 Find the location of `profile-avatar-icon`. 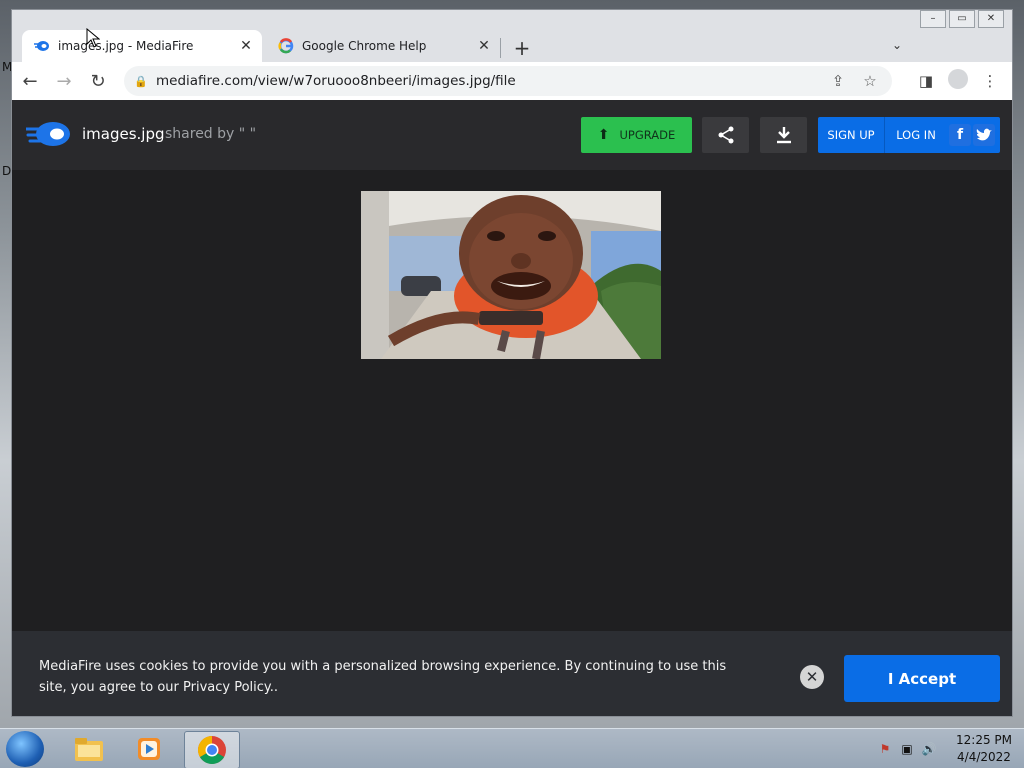

profile-avatar-icon is located at coordinates (958, 81).